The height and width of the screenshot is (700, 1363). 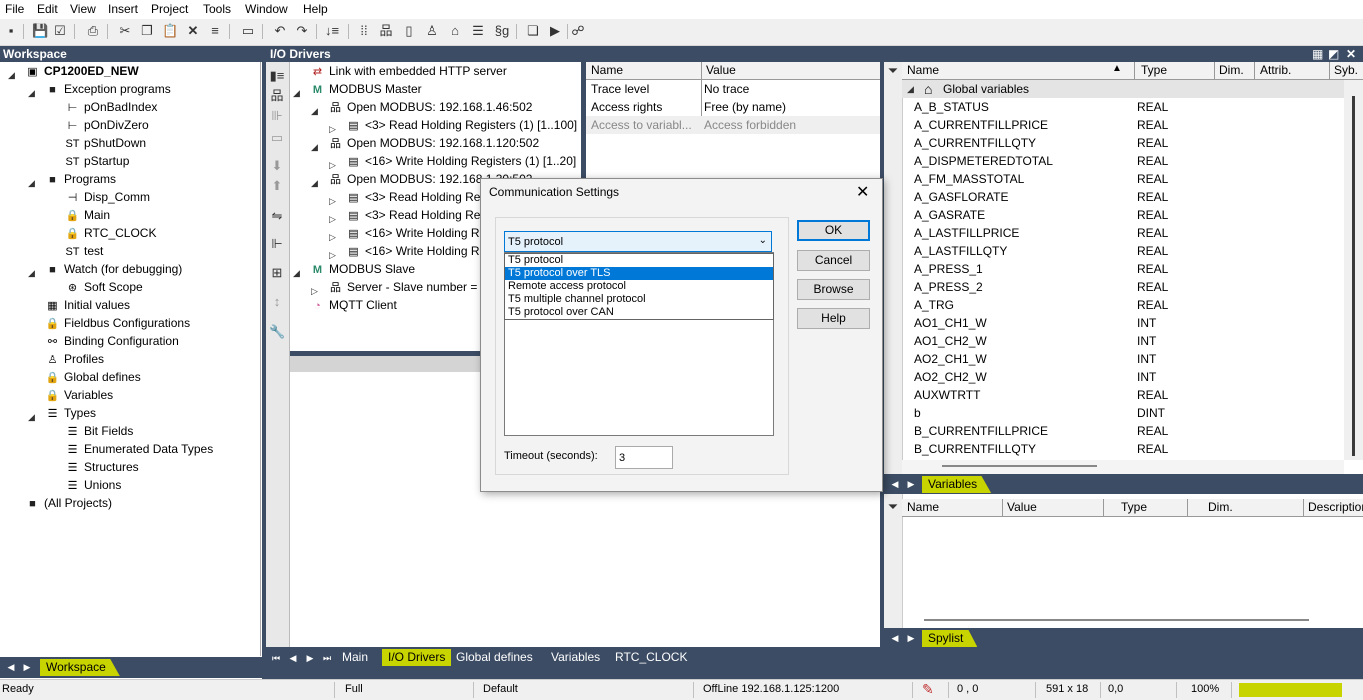 I want to click on browse-button: Browse, so click(x=833, y=289).